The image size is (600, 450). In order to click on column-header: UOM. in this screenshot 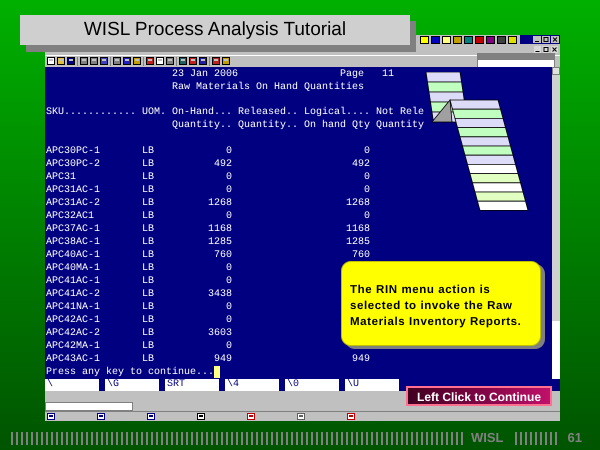, I will do `click(154, 112)`.